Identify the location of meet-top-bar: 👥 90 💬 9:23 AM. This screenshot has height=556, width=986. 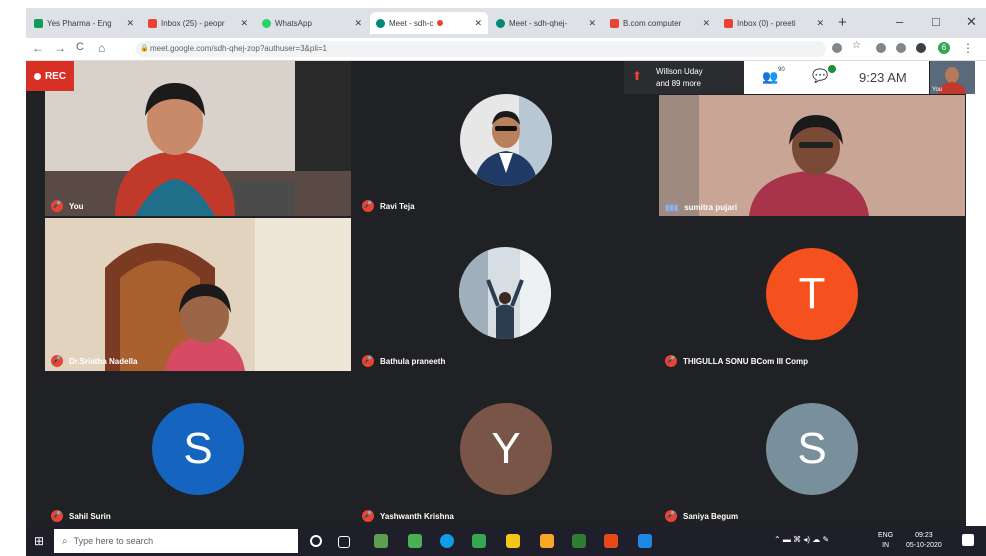
(836, 77).